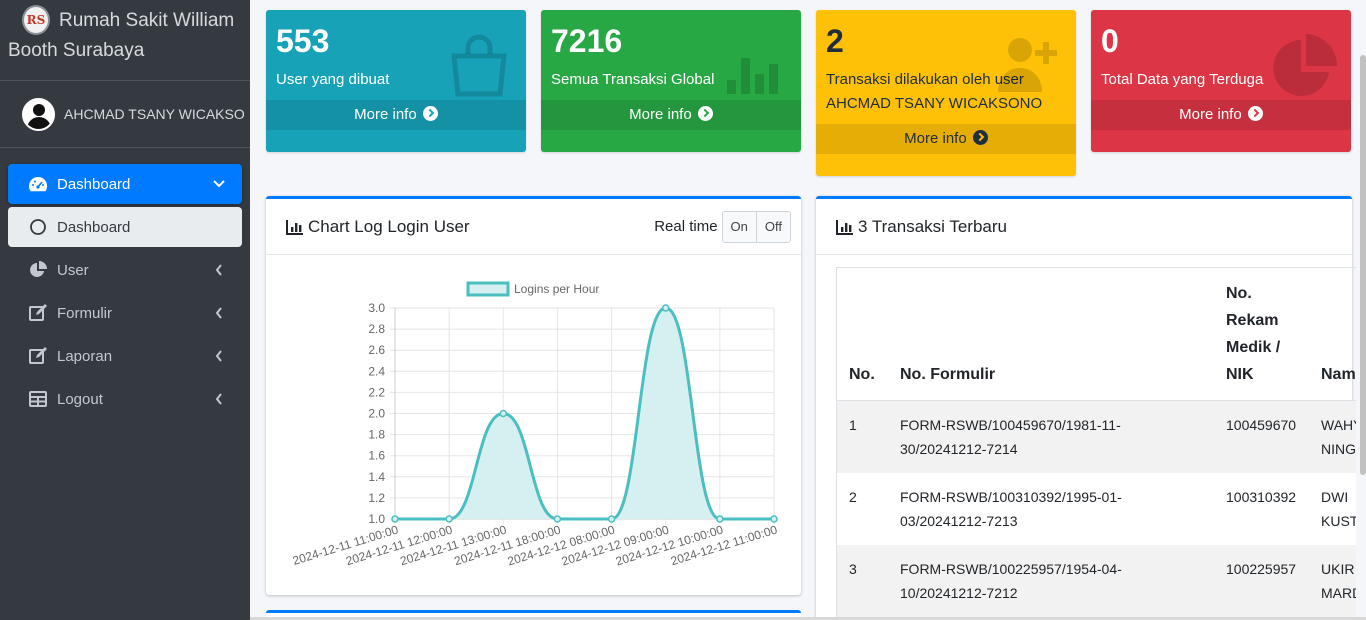 The image size is (1366, 620). Describe the element at coordinates (85, 356) in the screenshot. I see `sidebar-item-label: Laporan` at that location.